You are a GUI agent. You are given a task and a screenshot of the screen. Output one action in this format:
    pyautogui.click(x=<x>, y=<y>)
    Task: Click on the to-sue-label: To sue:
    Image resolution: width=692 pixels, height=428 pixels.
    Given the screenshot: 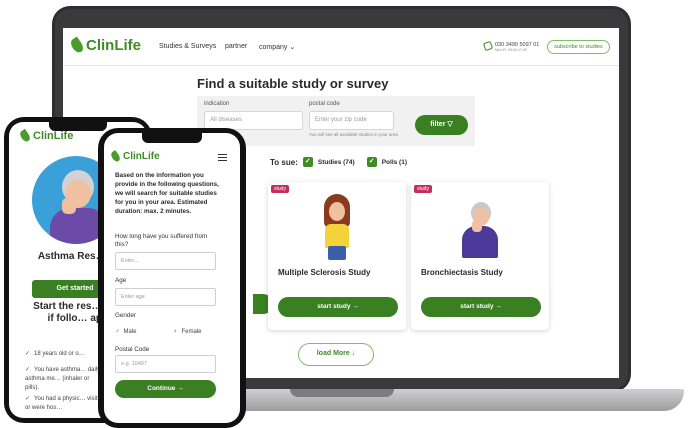 What is the action you would take?
    pyautogui.click(x=284, y=162)
    